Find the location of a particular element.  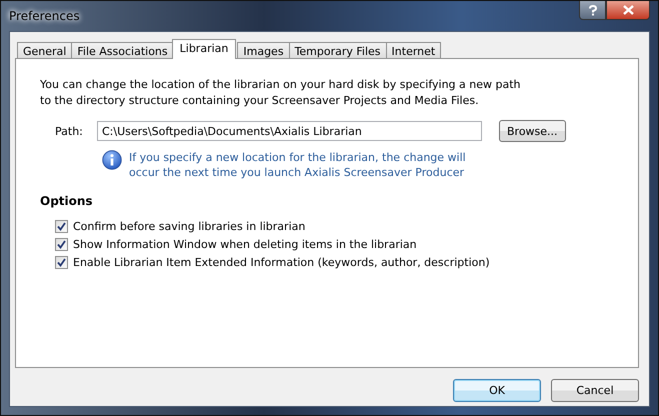

window-title: Preferences is located at coordinates (44, 16).